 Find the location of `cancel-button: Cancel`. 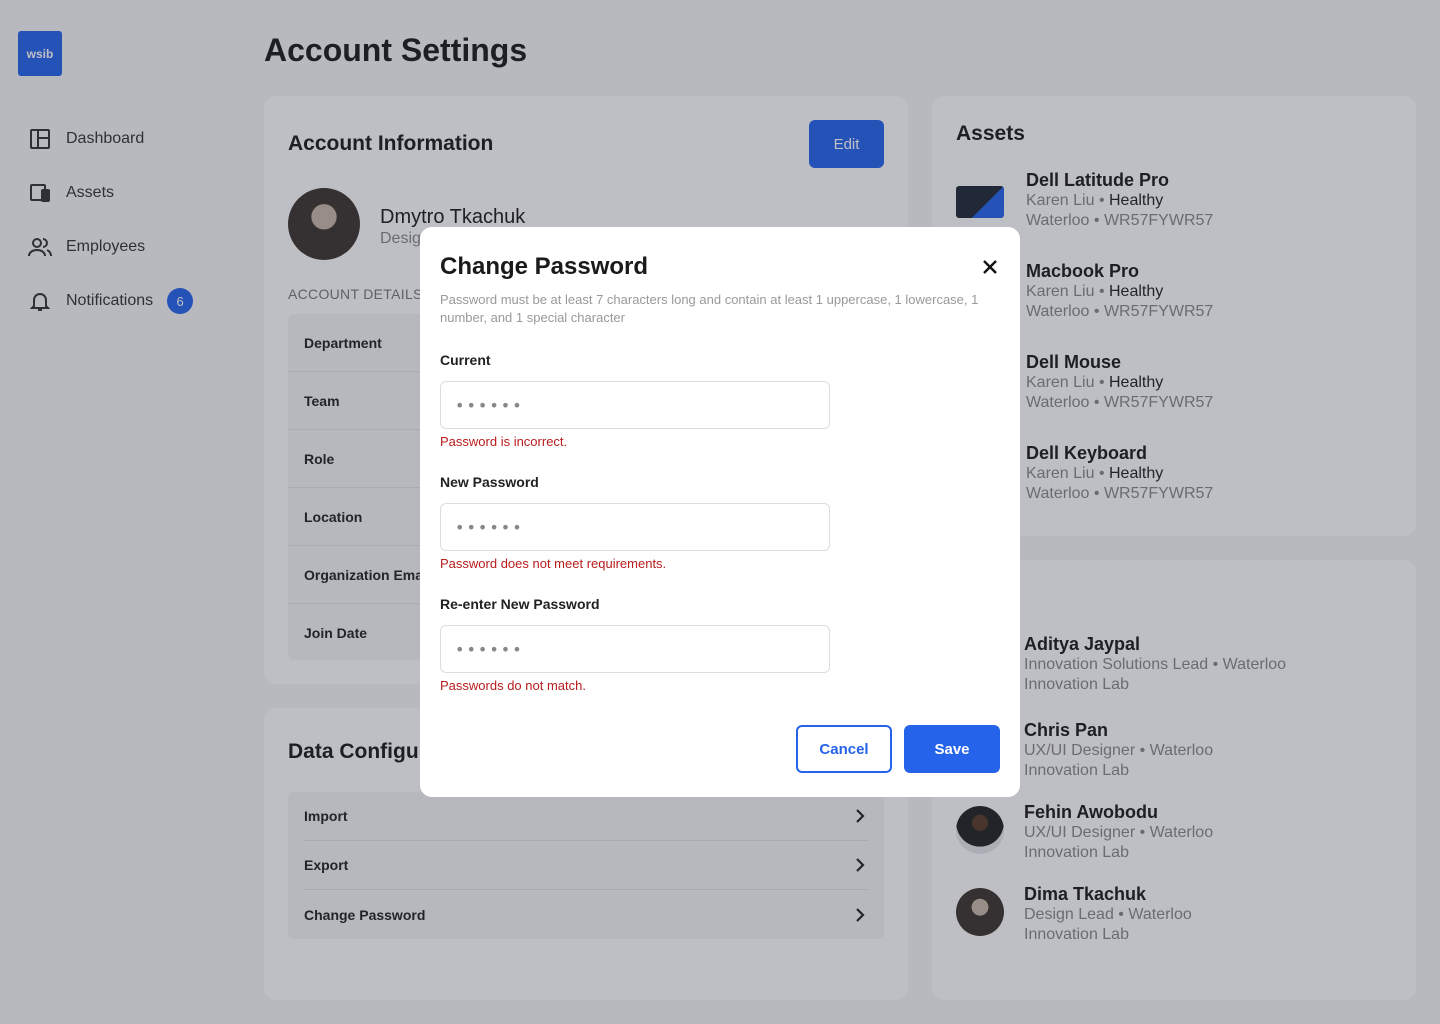

cancel-button: Cancel is located at coordinates (844, 749).